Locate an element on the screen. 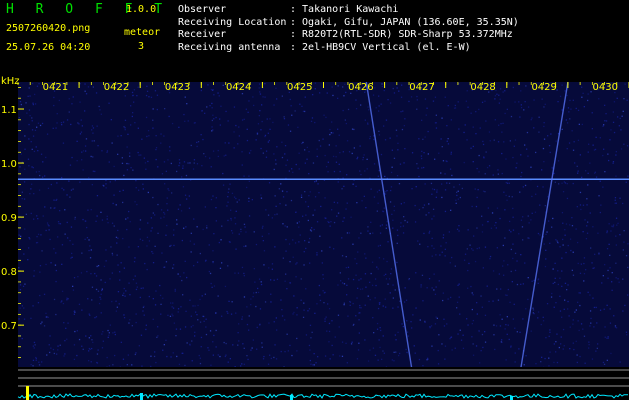 Image resolution: width=629 pixels, height=400 pixels. filename: 2507260420.png is located at coordinates (48, 28).